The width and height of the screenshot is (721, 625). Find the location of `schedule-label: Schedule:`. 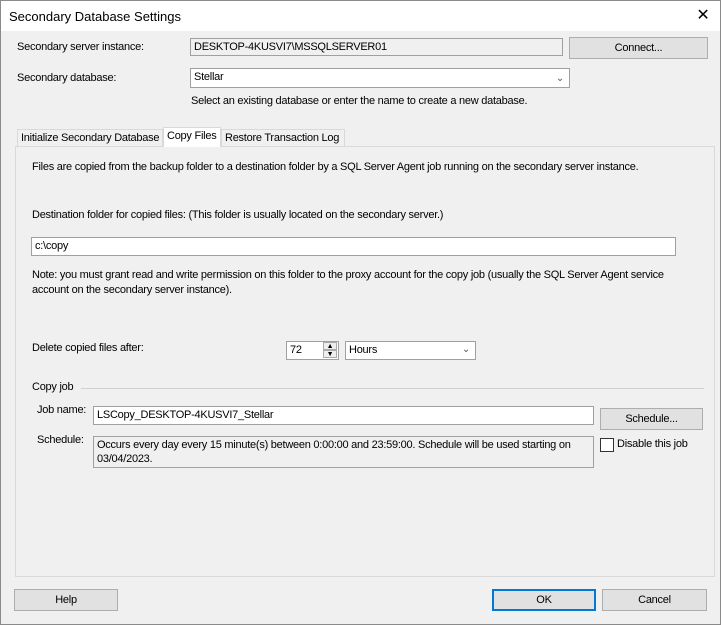

schedule-label: Schedule: is located at coordinates (60, 440).